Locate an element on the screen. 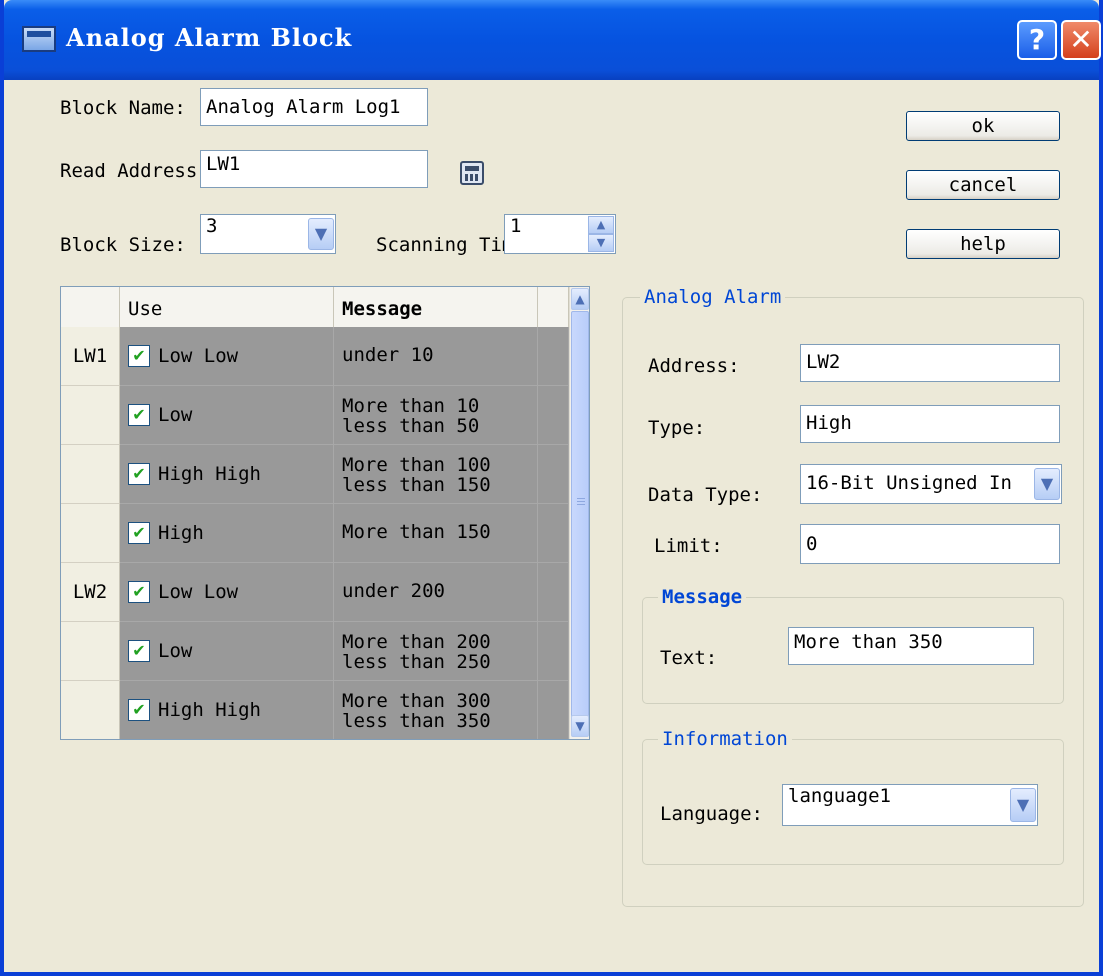  title-bar: Analog Alarm Block ? ✕ is located at coordinates (552, 40).